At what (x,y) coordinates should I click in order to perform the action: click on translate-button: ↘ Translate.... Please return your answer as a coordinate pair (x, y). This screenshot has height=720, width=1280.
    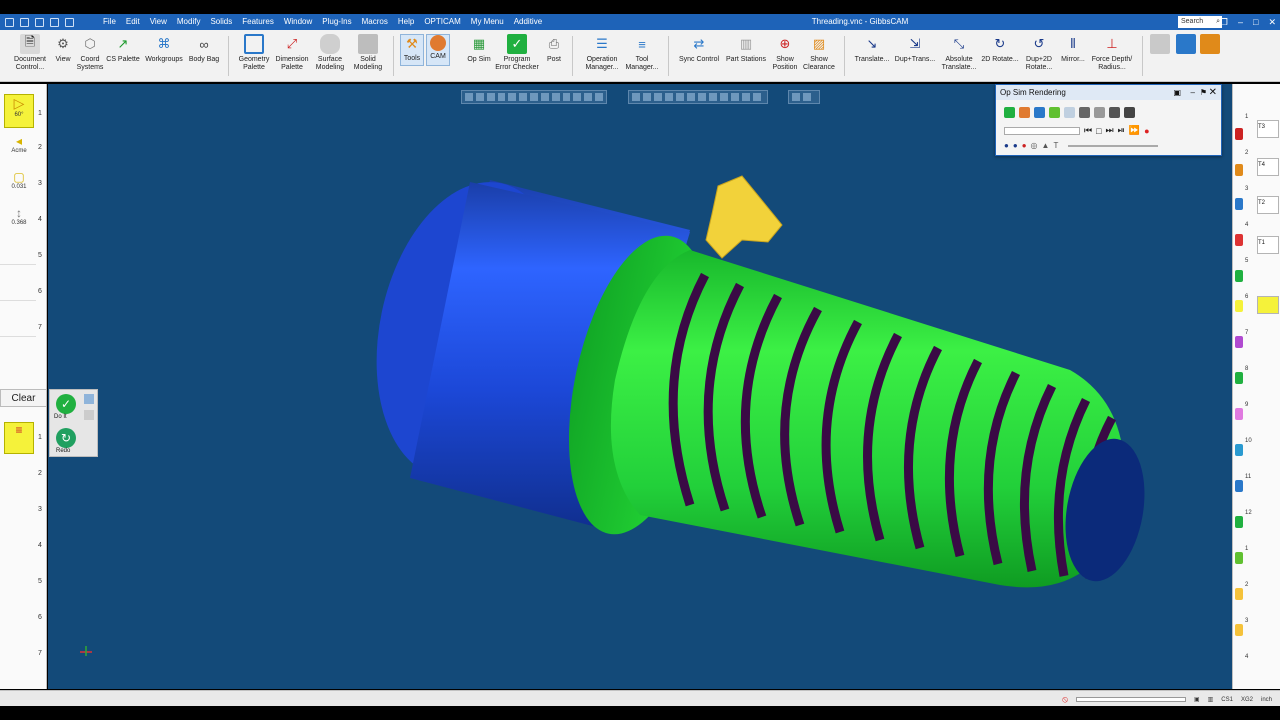
    Looking at the image, I should click on (872, 49).